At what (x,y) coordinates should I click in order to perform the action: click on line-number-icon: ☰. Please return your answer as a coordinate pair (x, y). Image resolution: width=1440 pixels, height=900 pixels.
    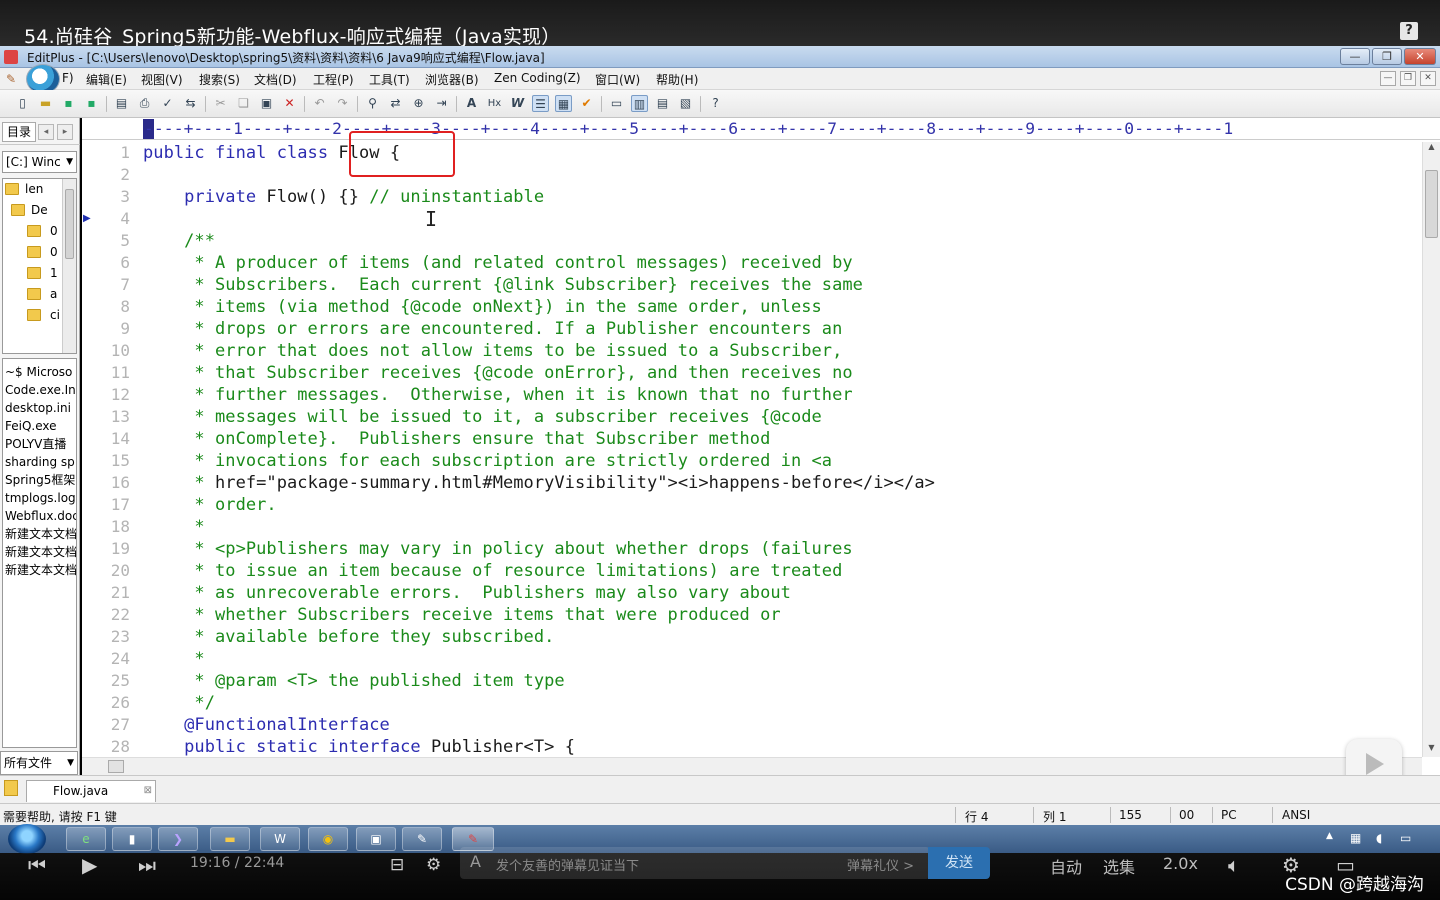
    Looking at the image, I should click on (540, 103).